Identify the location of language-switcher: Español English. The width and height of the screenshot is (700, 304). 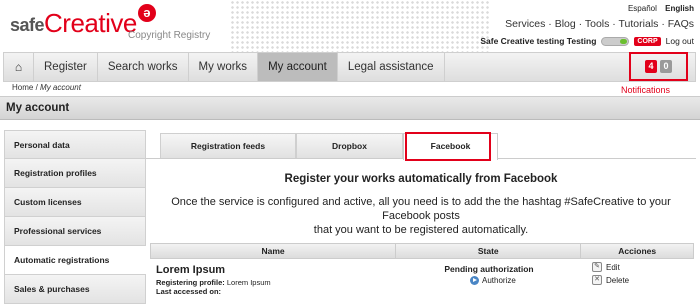
(658, 8).